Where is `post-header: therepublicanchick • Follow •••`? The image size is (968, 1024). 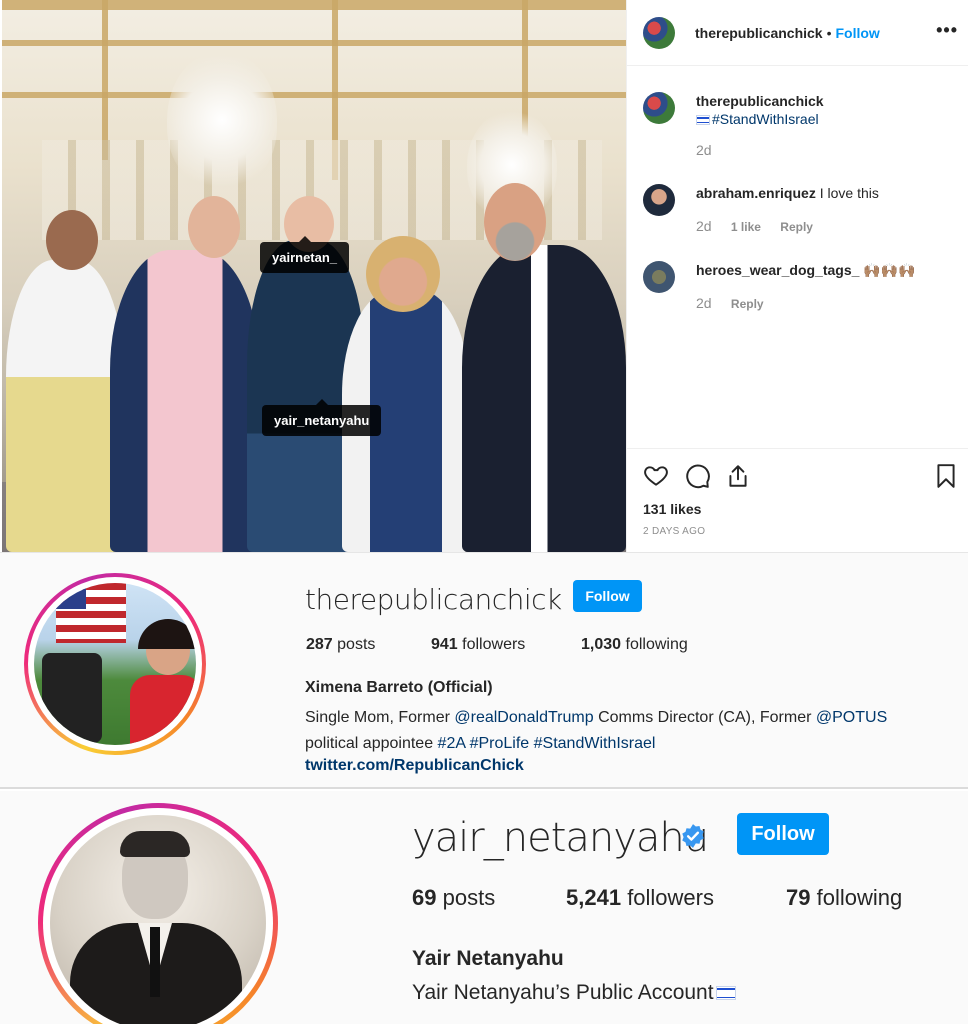
post-header: therepublicanchick • Follow ••• is located at coordinates (797, 33).